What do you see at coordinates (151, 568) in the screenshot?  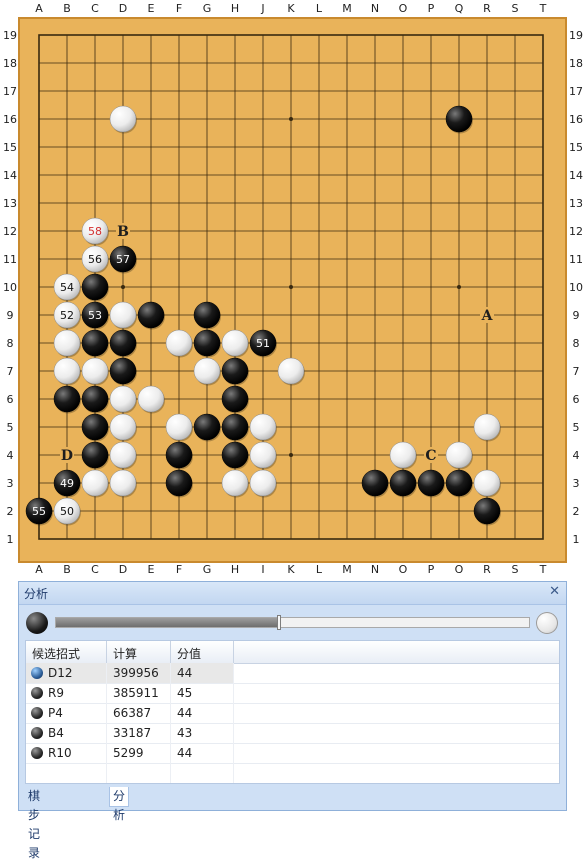 I see `column-label-bottom: E` at bounding box center [151, 568].